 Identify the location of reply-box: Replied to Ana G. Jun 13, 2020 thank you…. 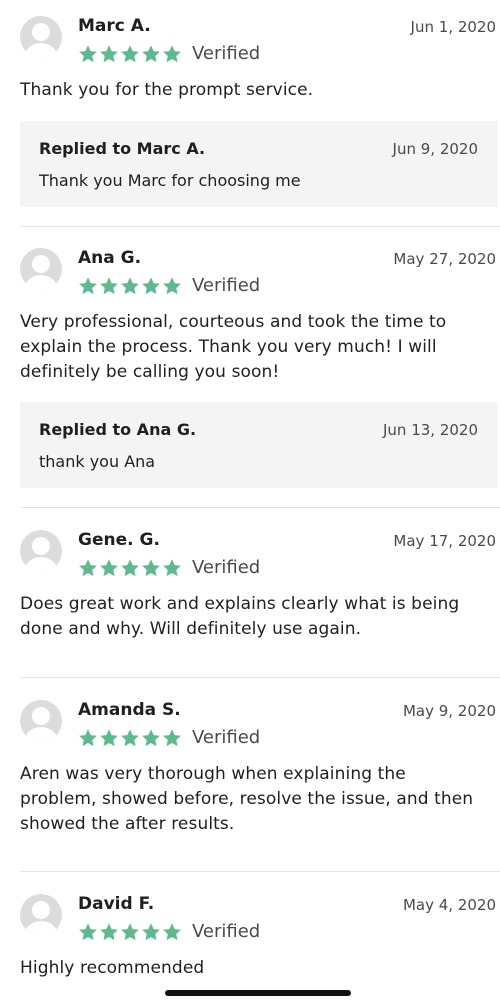
(259, 445).